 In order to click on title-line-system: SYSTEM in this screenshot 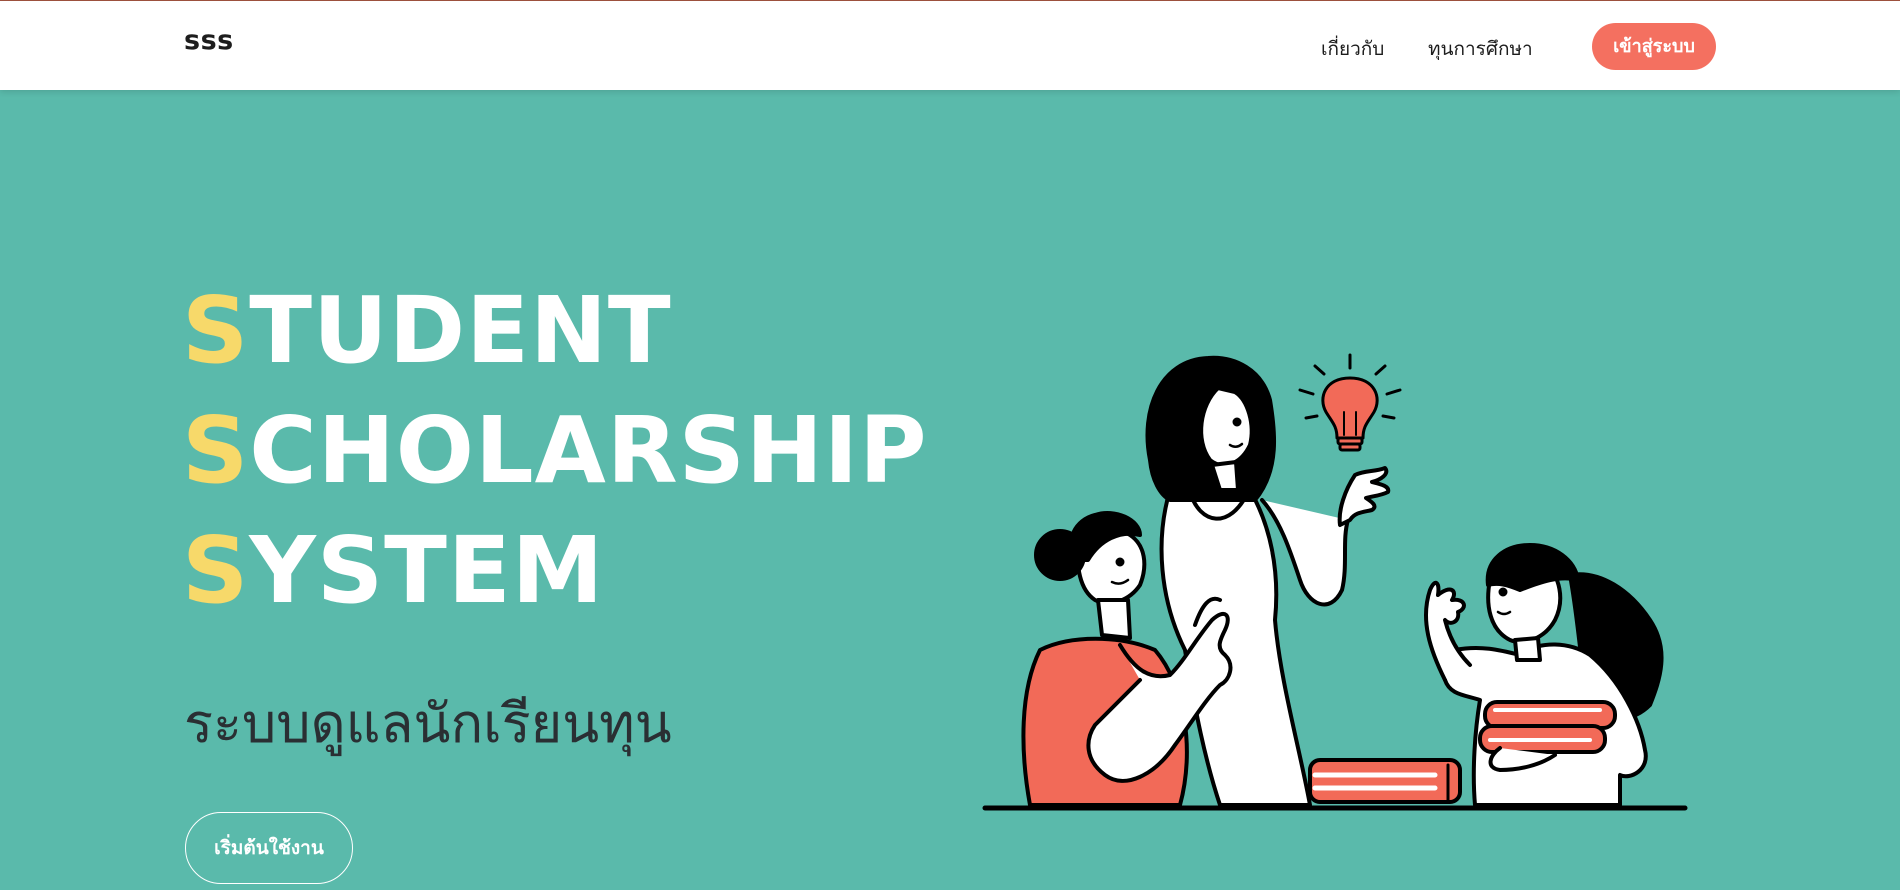, I will do `click(555, 580)`.